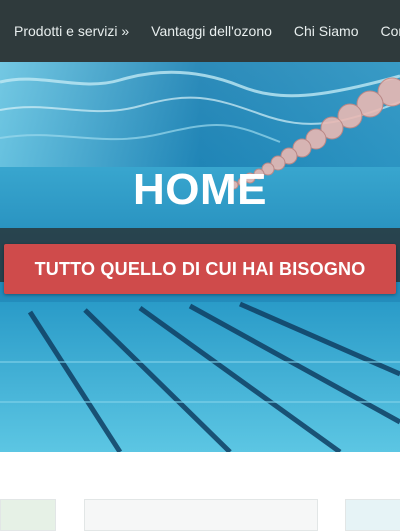 The height and width of the screenshot is (531, 400). Describe the element at coordinates (390, 31) in the screenshot. I see `nav-item-contacts: Contatti` at that location.